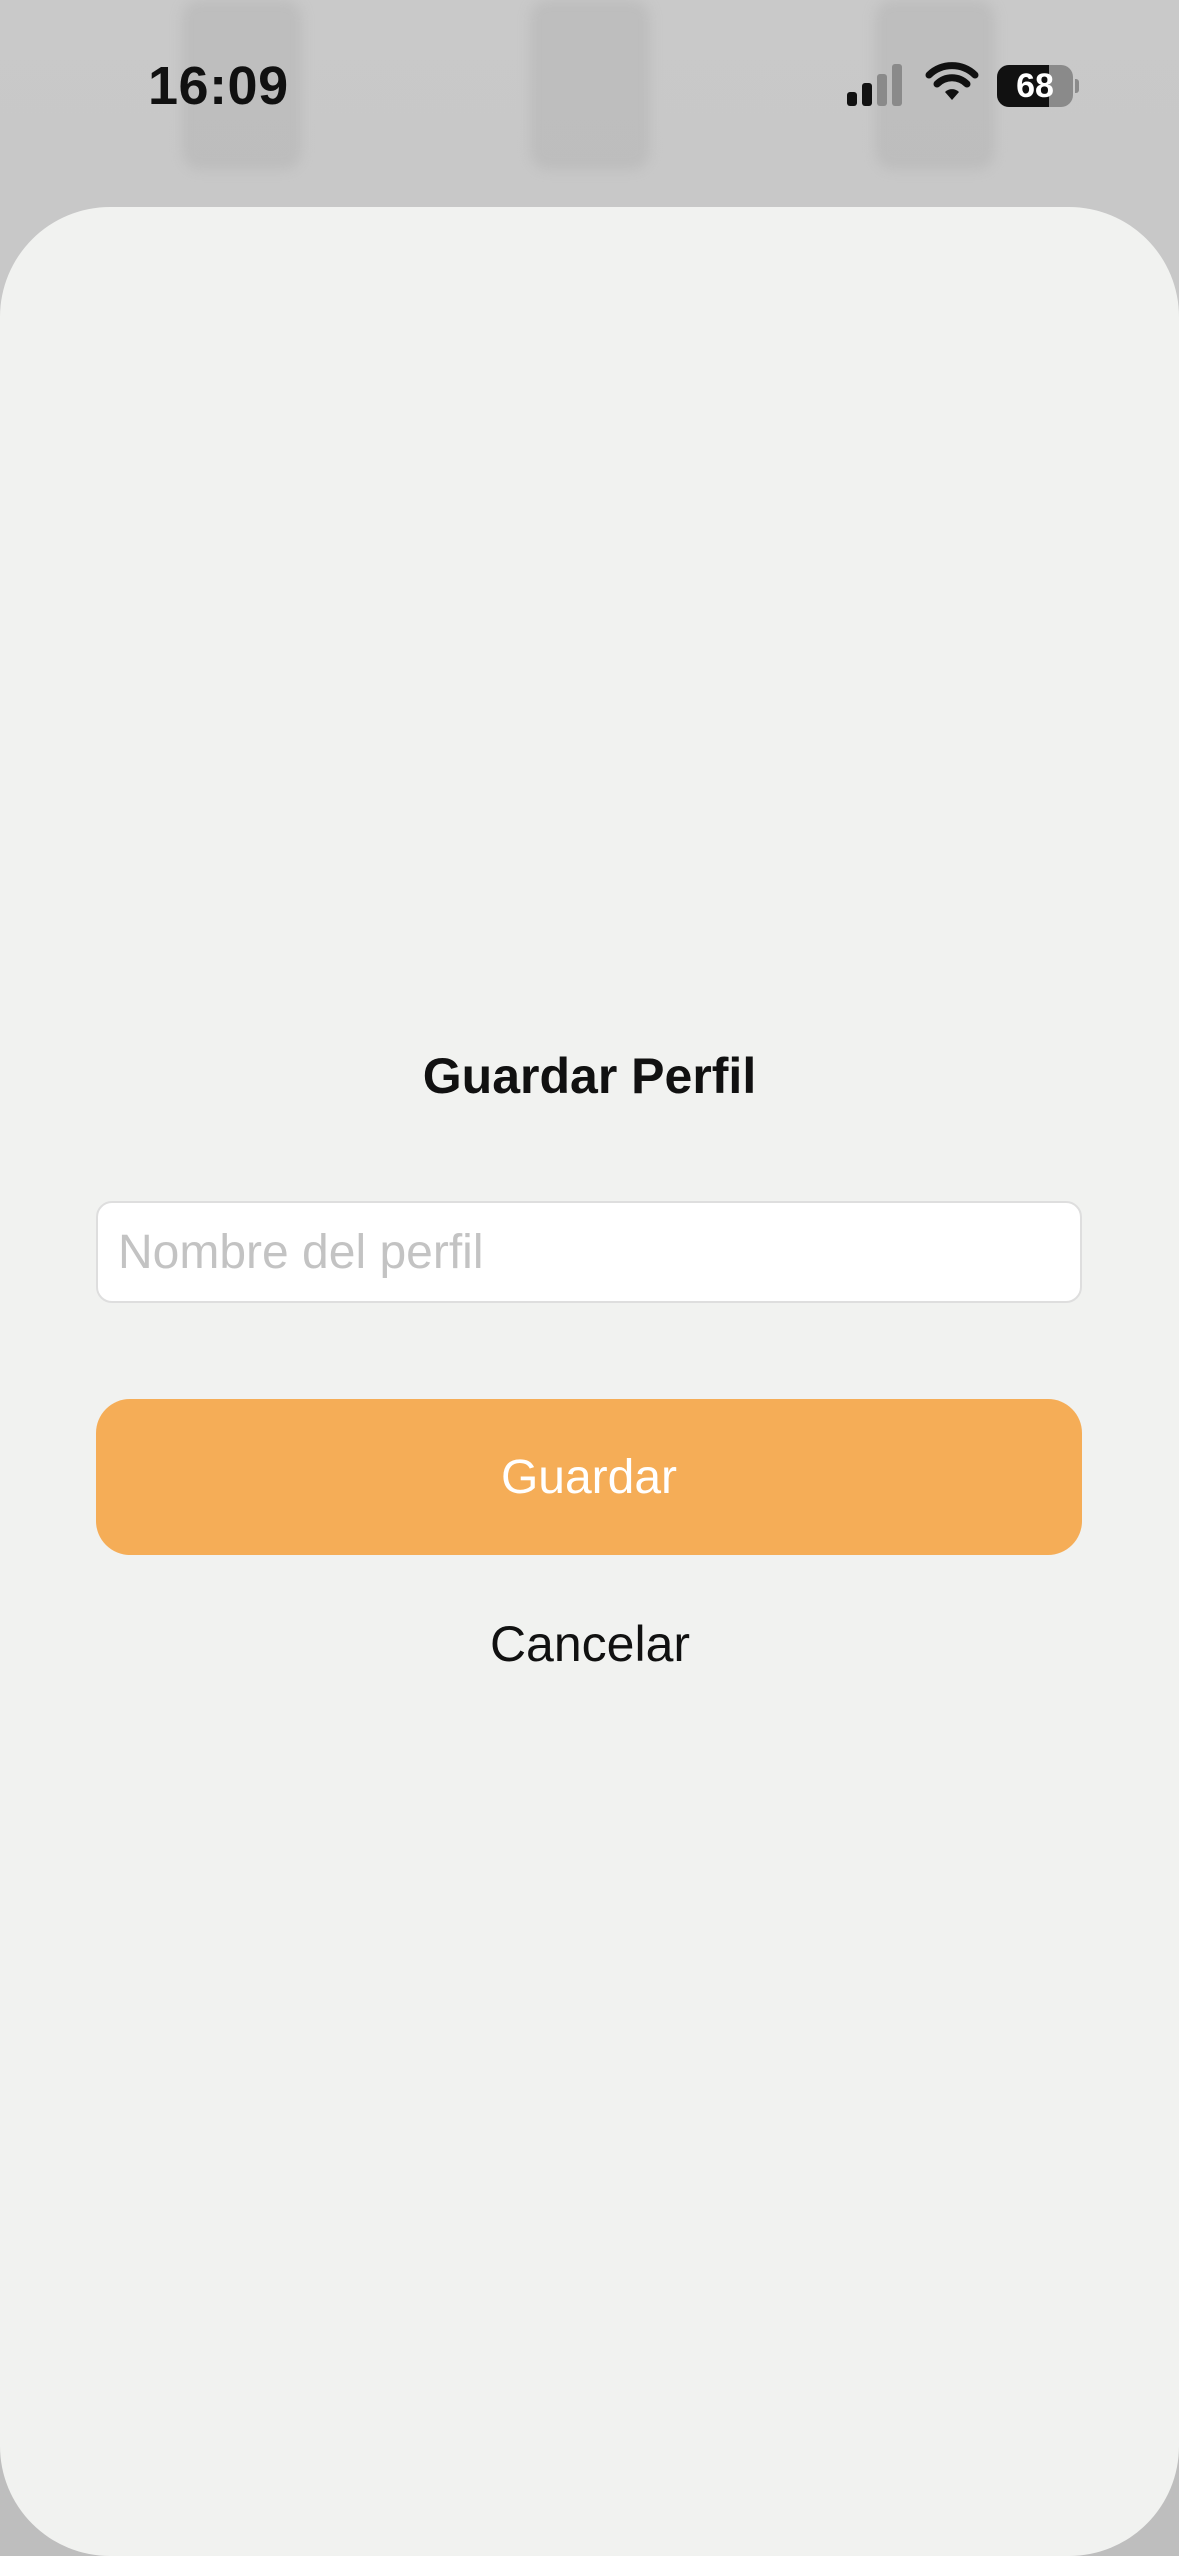  Describe the element at coordinates (218, 86) in the screenshot. I see `status-time: 16:09` at that location.